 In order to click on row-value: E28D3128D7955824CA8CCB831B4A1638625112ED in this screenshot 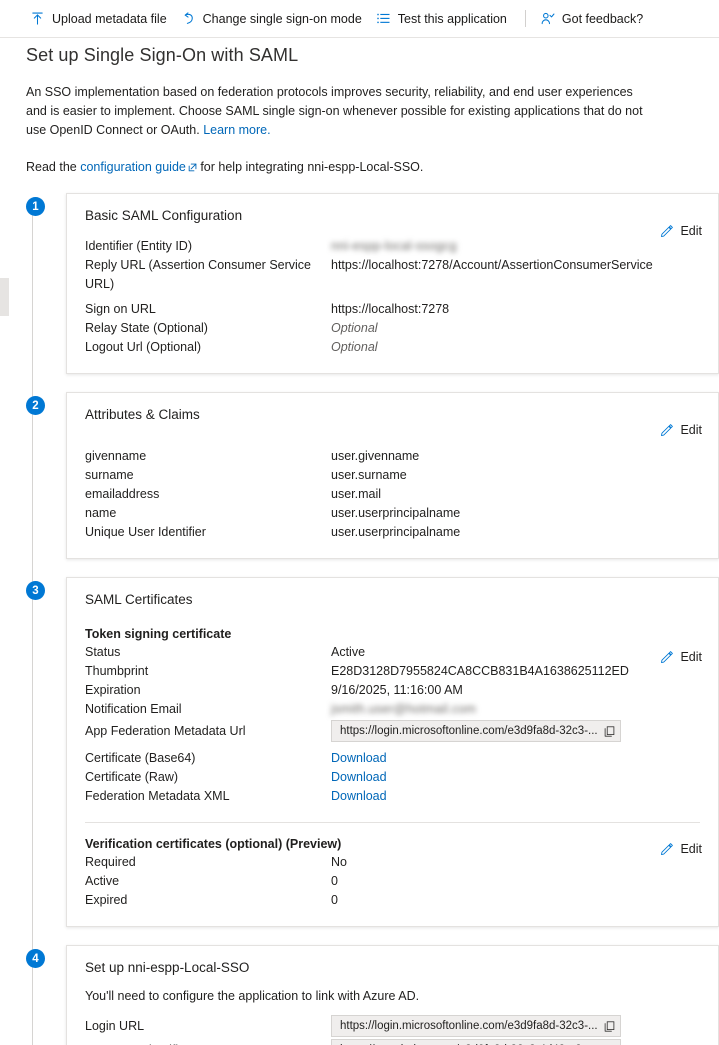, I will do `click(480, 671)`.